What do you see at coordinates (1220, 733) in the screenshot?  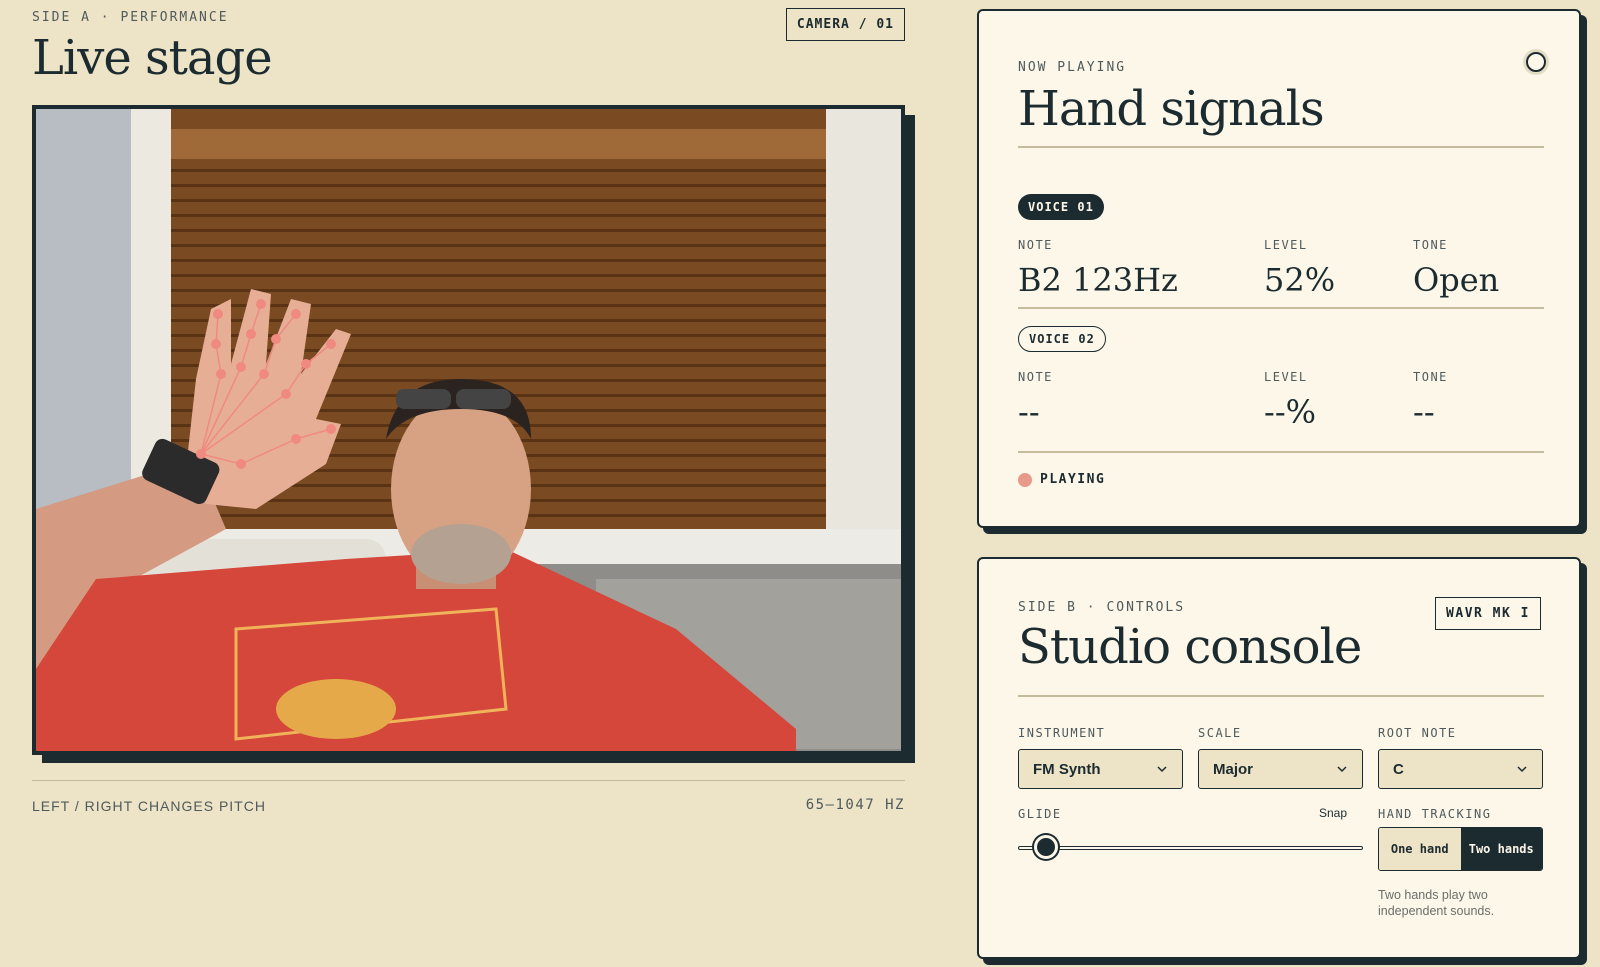 I see `scale-label: SCALE` at bounding box center [1220, 733].